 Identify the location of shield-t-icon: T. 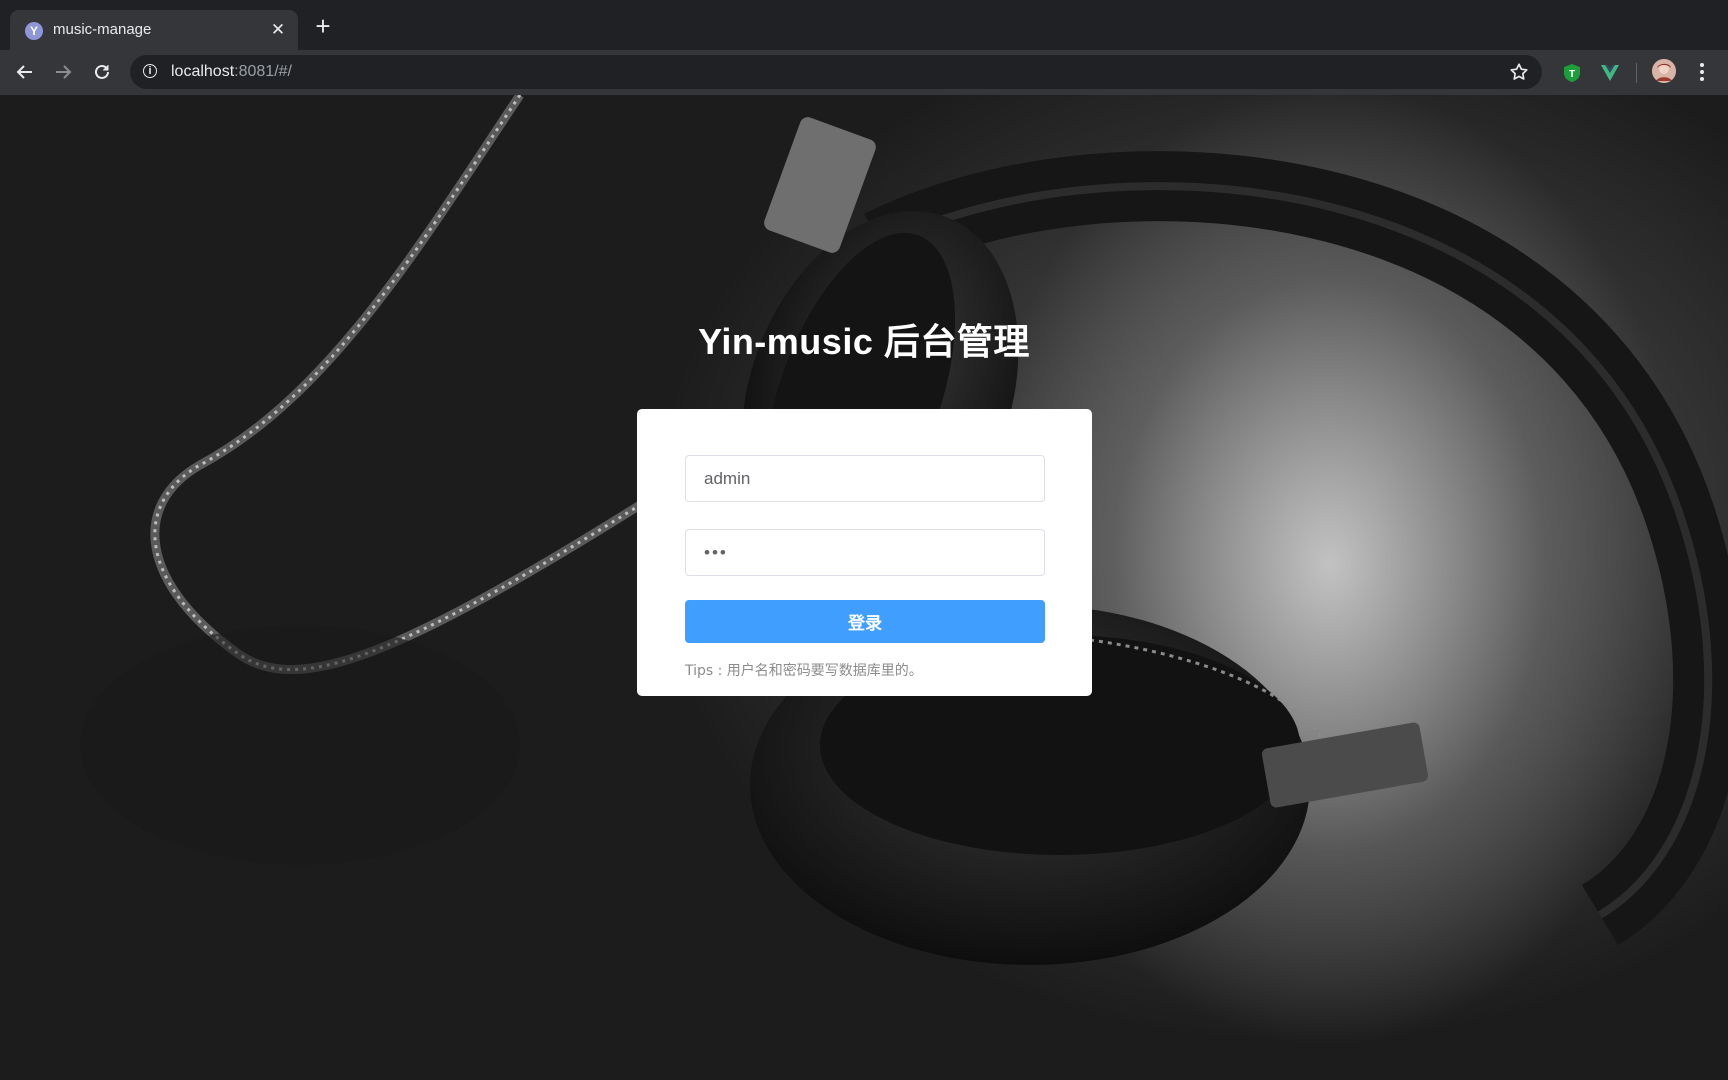
(1572, 73).